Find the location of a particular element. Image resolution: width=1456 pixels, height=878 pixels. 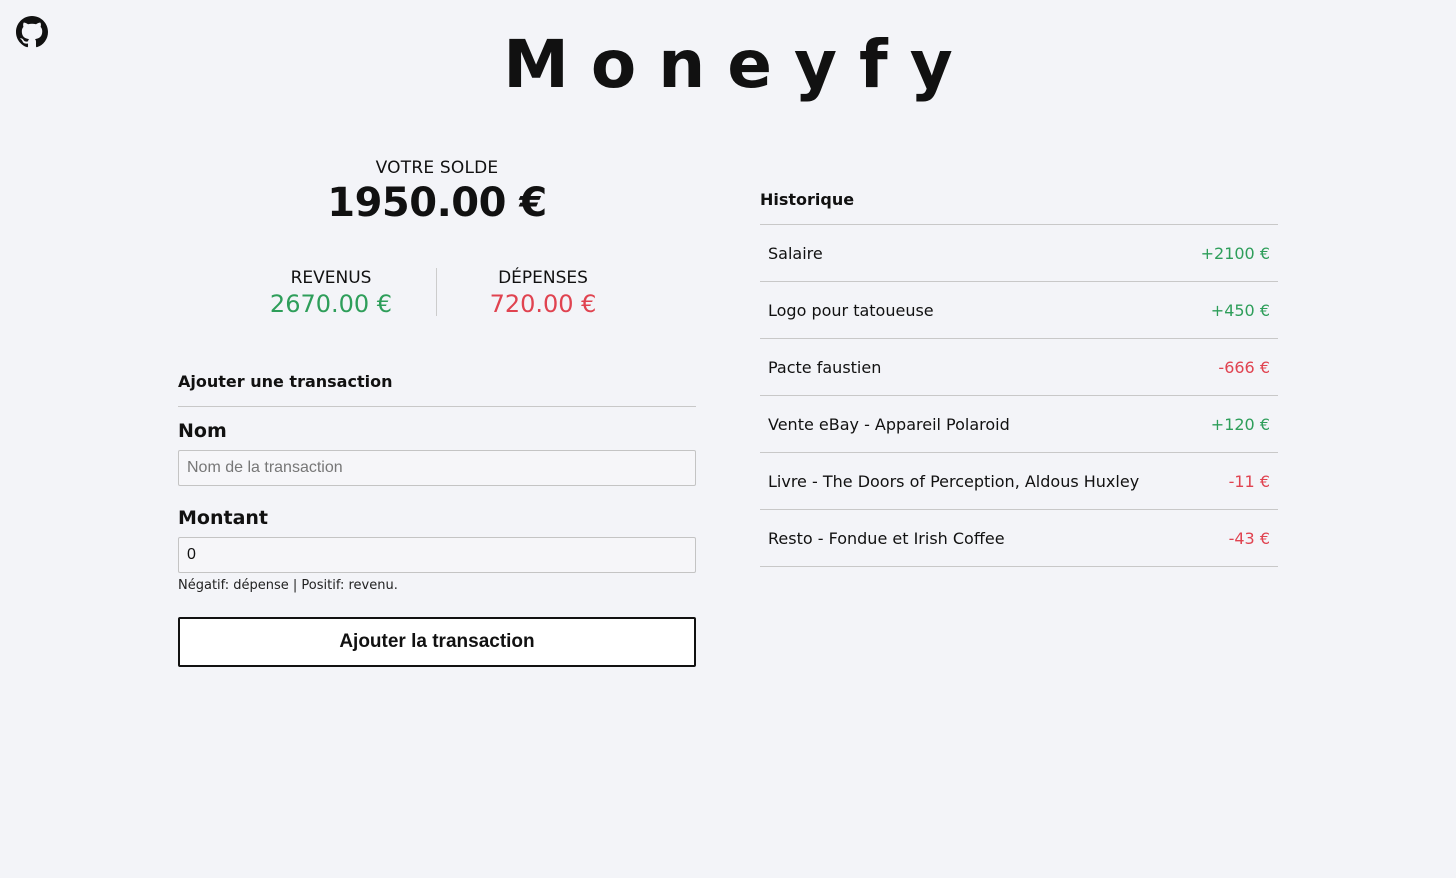

history-item-amount: +450 € is located at coordinates (1240, 310).